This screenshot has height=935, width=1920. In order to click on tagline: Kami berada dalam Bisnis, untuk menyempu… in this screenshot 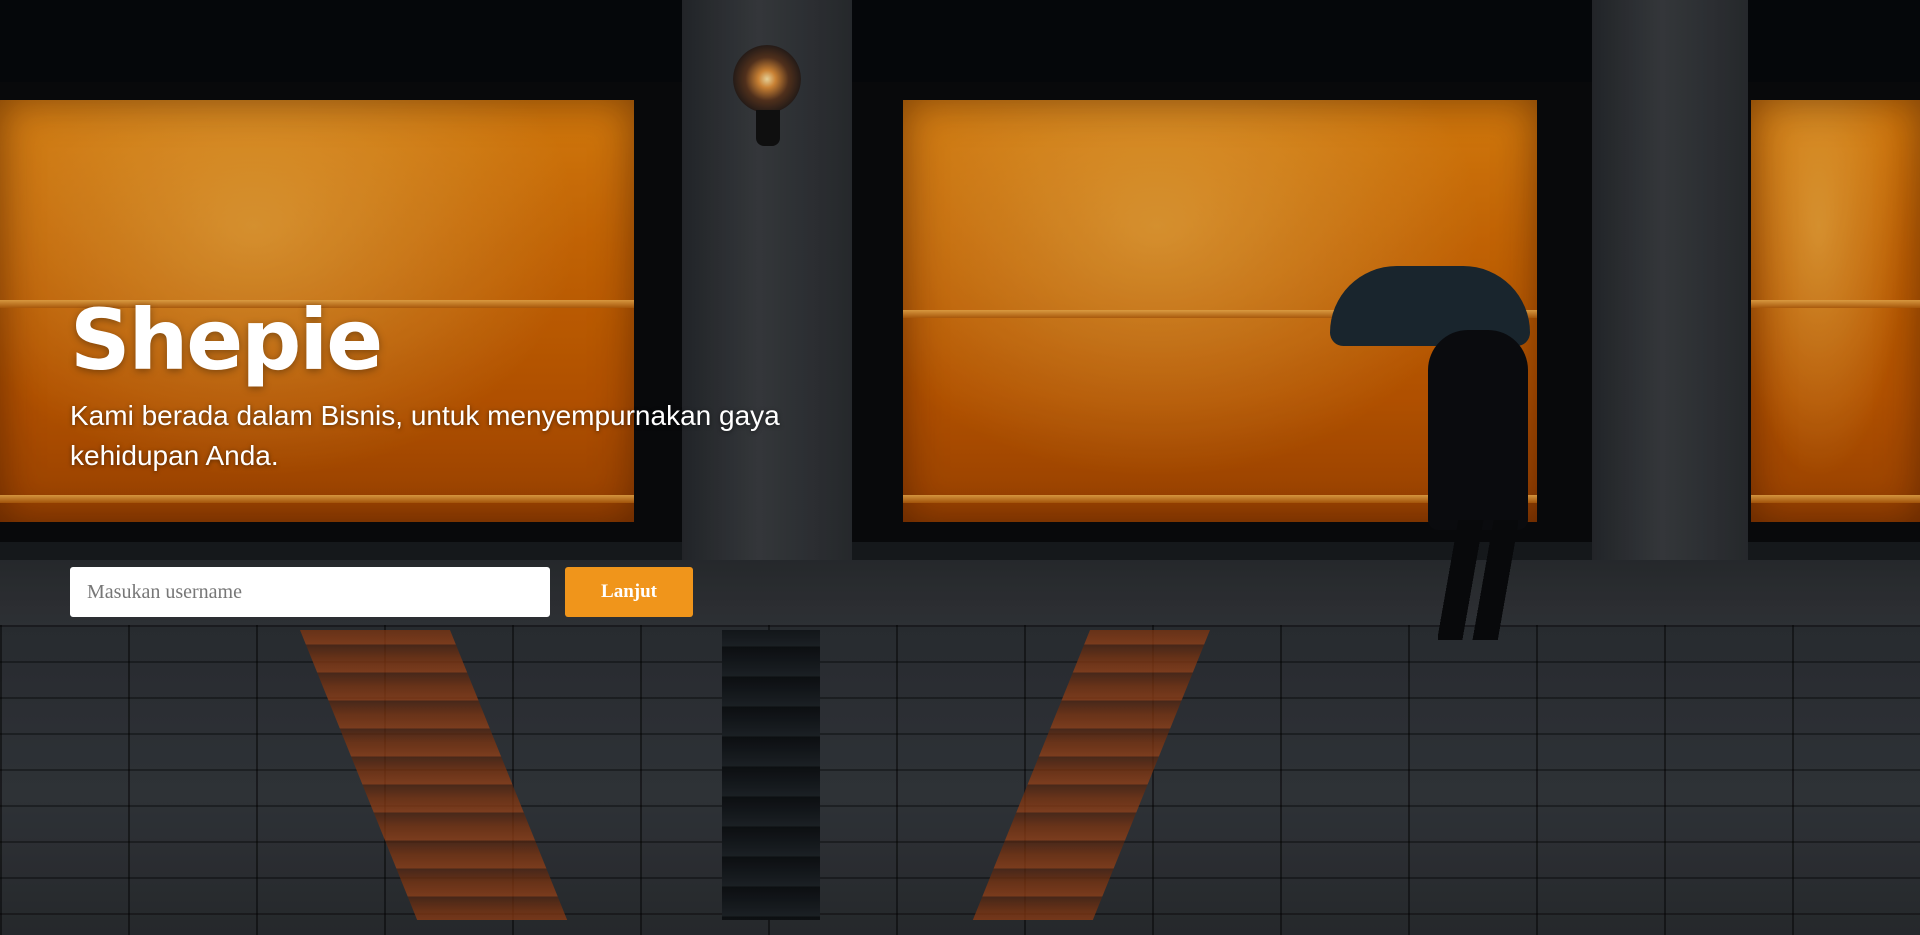, I will do `click(425, 435)`.